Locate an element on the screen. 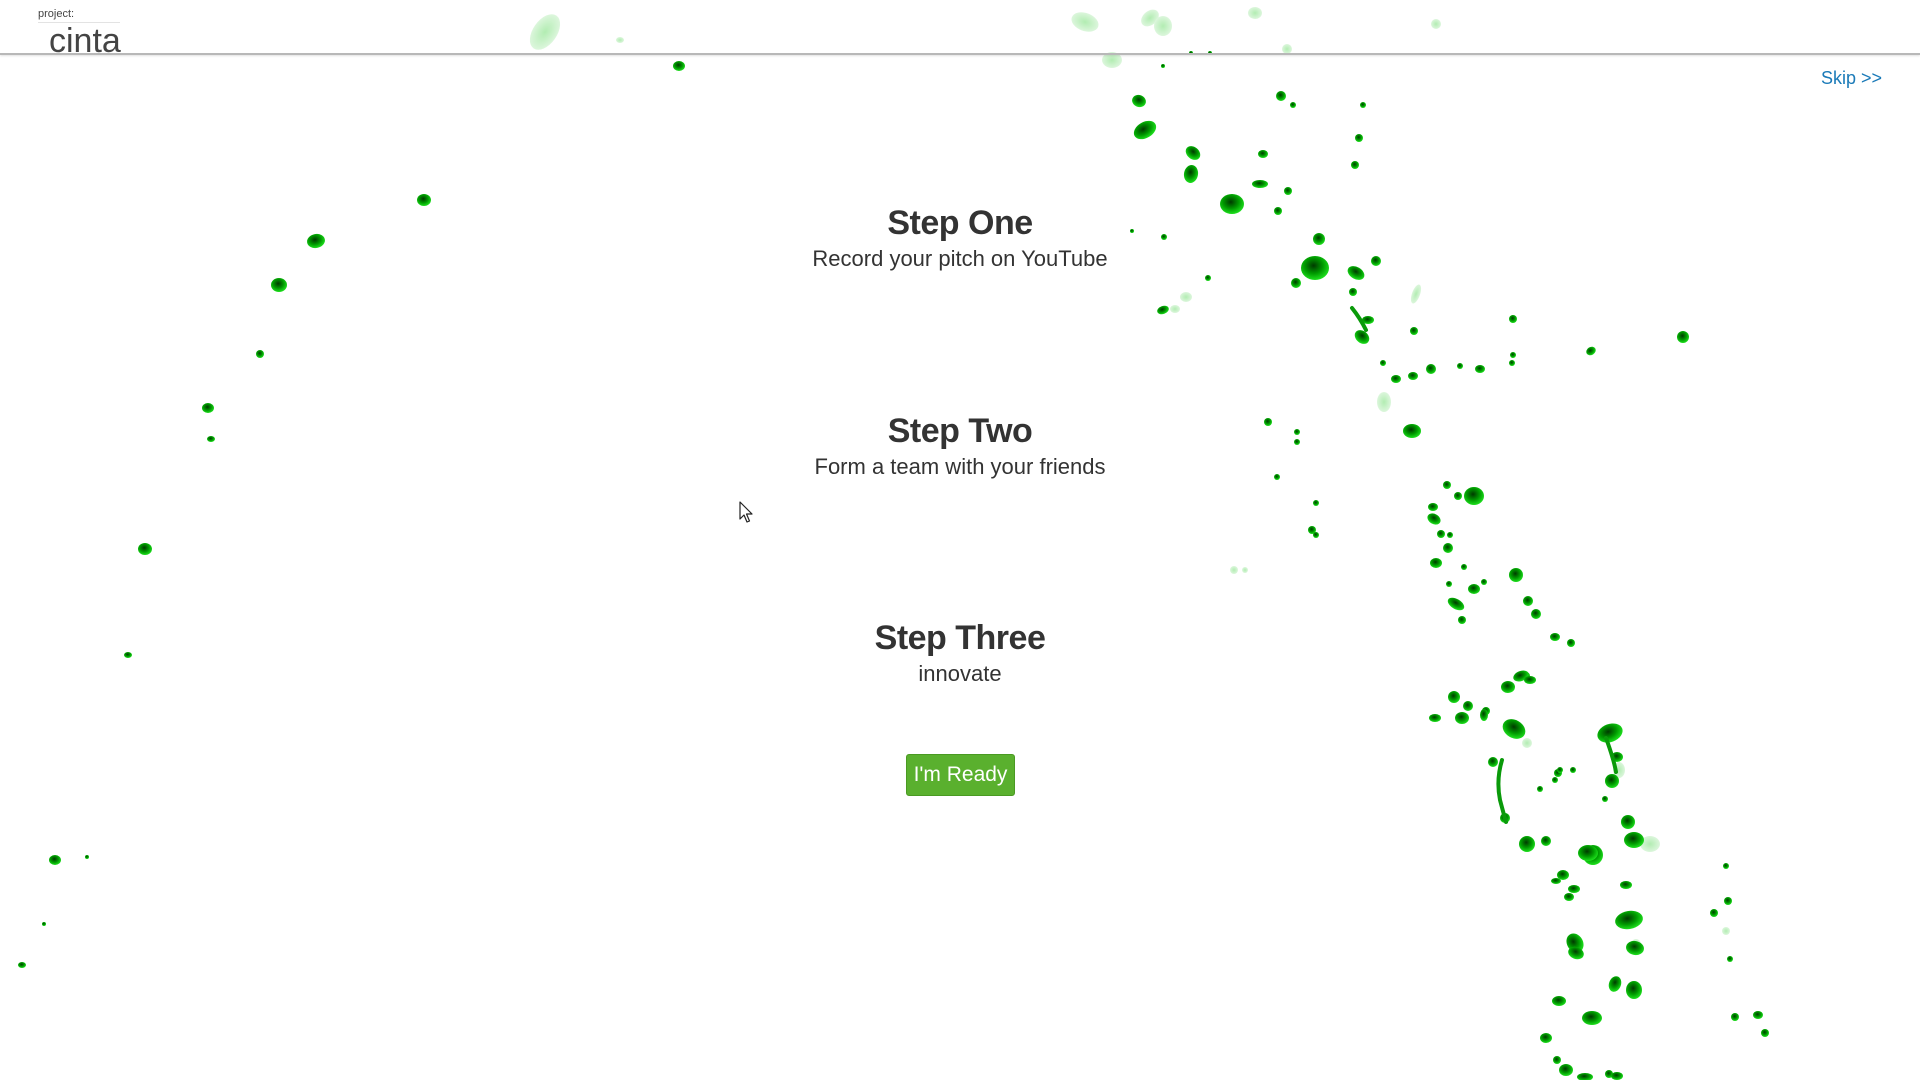 The width and height of the screenshot is (1920, 1080). step-description: Record your pitch on YouTube is located at coordinates (960, 258).